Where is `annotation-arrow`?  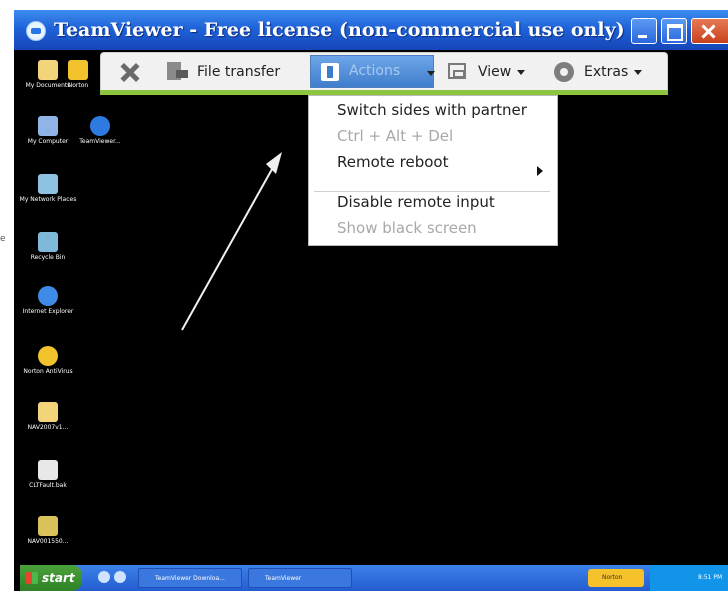 annotation-arrow is located at coordinates (231, 241).